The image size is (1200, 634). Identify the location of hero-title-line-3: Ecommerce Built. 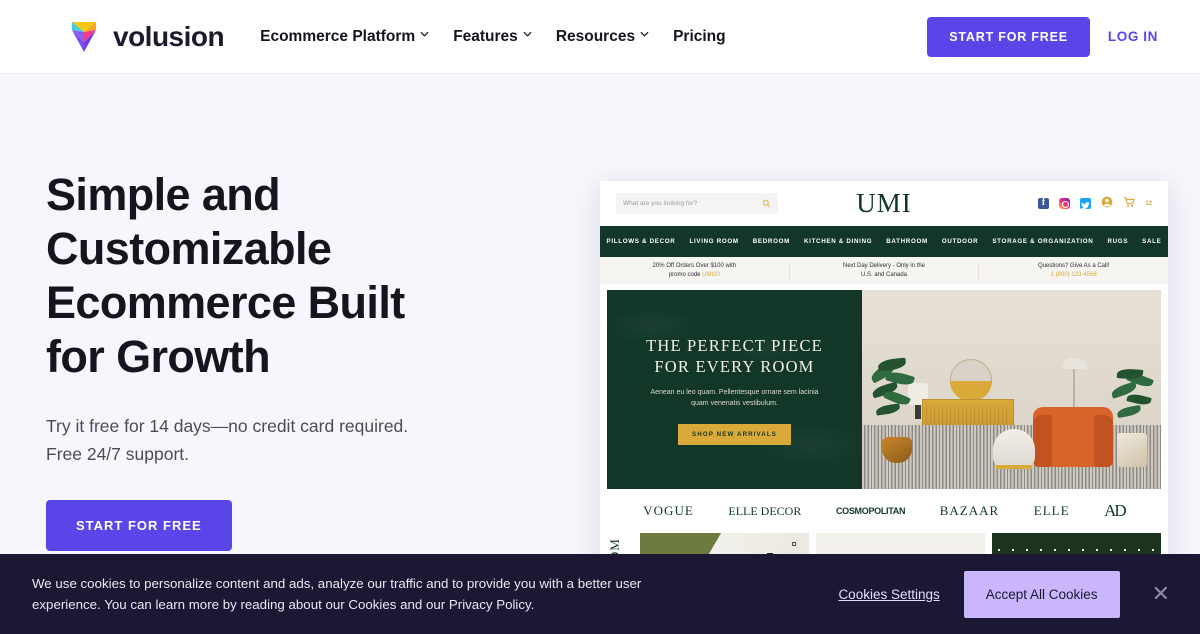
(225, 302).